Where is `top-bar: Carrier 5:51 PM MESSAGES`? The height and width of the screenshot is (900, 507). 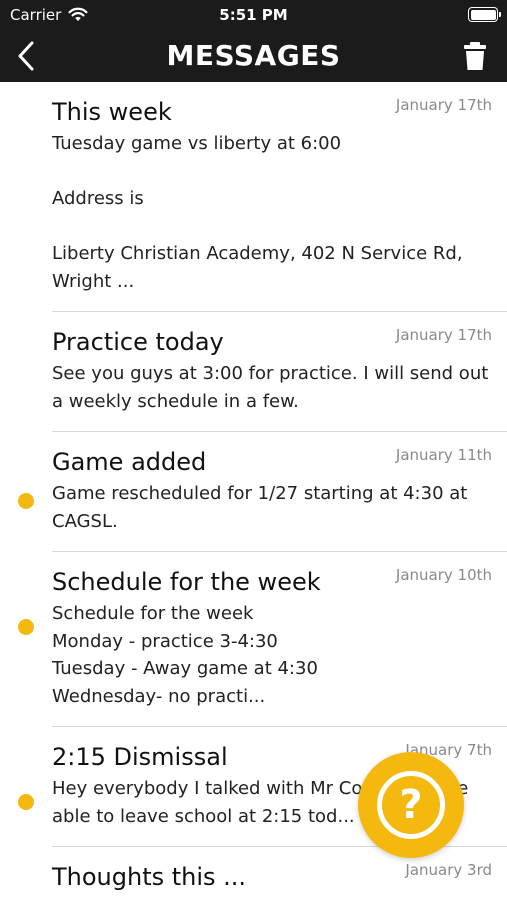
top-bar: Carrier 5:51 PM MESSAGES is located at coordinates (253, 41).